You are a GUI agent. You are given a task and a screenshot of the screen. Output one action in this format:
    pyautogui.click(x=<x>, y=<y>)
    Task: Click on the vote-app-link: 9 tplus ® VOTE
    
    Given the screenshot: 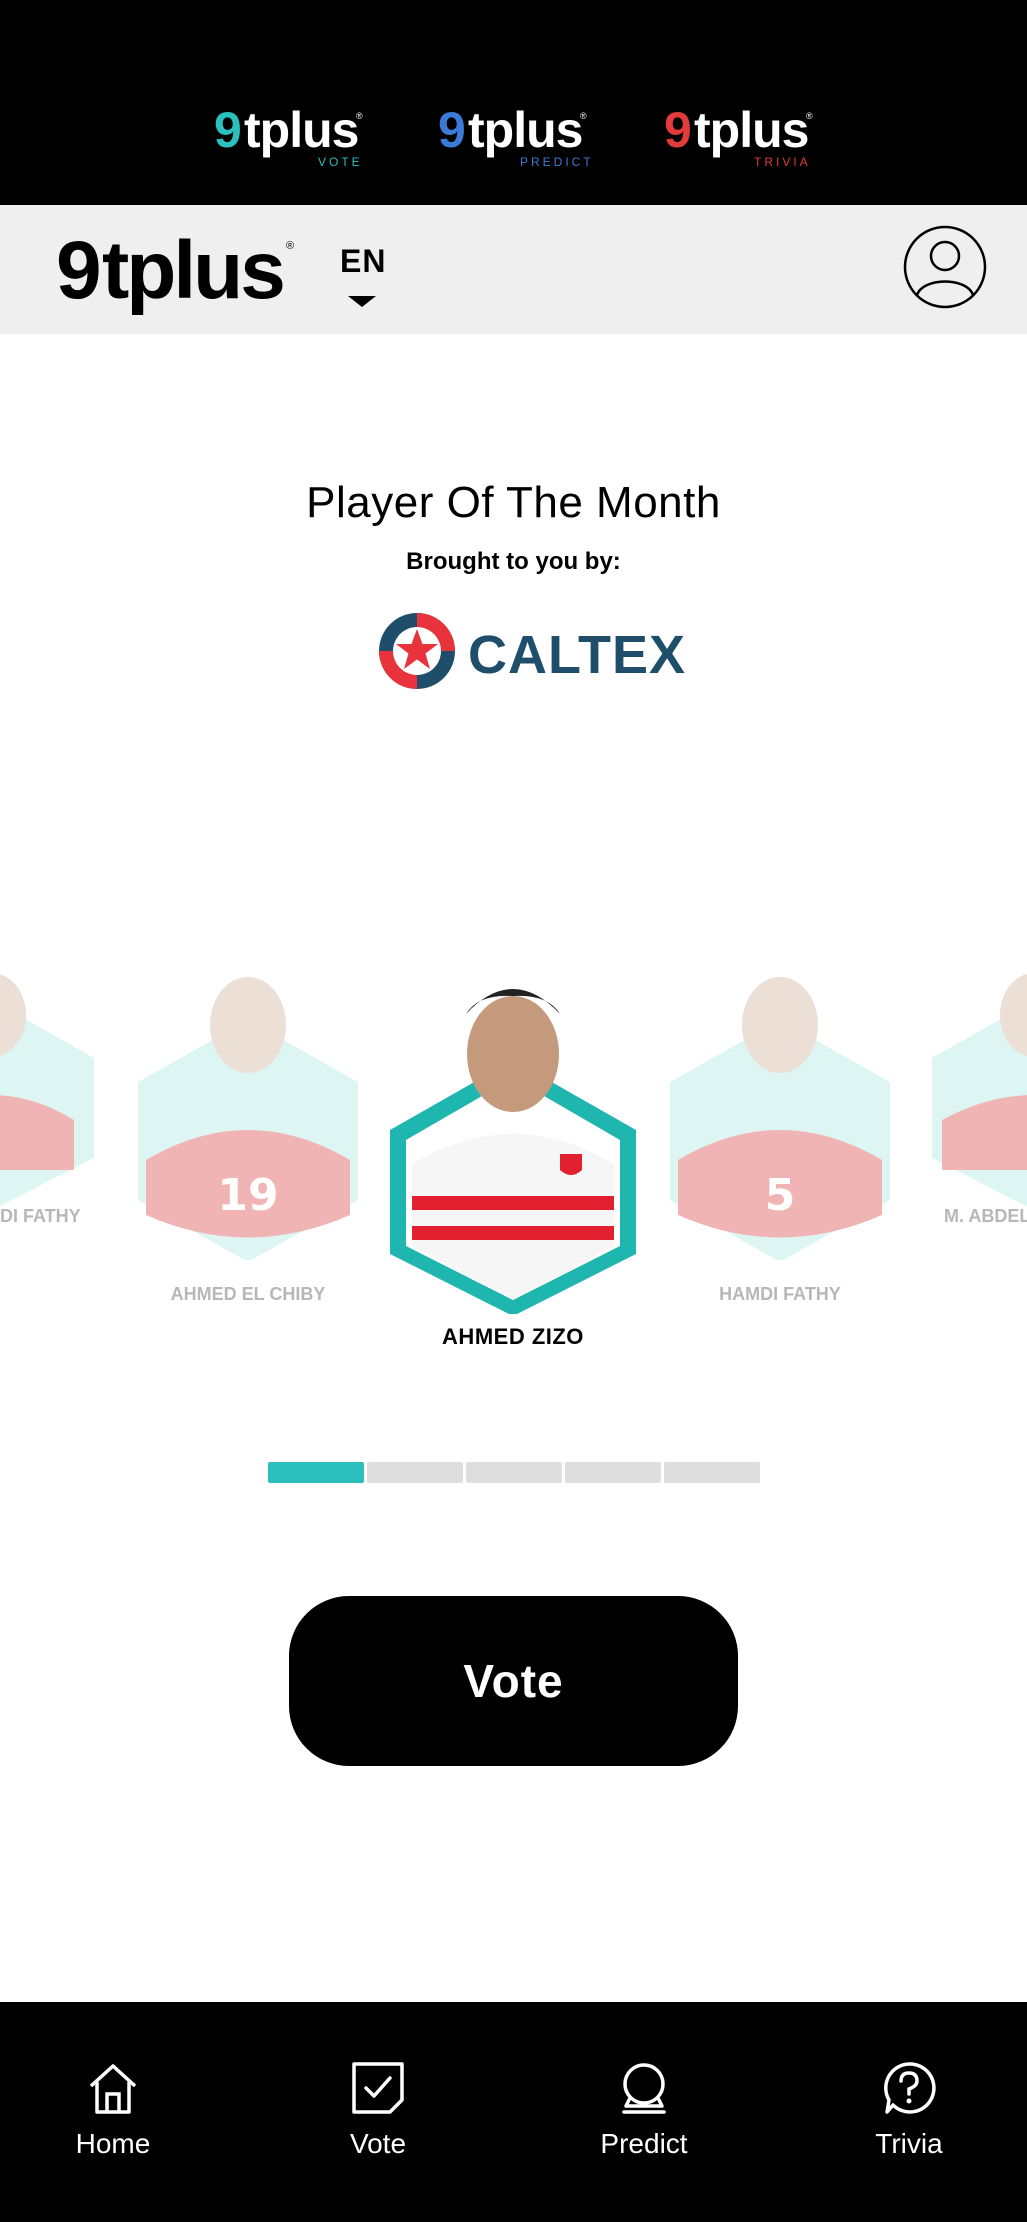 What is the action you would take?
    pyautogui.click(x=289, y=140)
    